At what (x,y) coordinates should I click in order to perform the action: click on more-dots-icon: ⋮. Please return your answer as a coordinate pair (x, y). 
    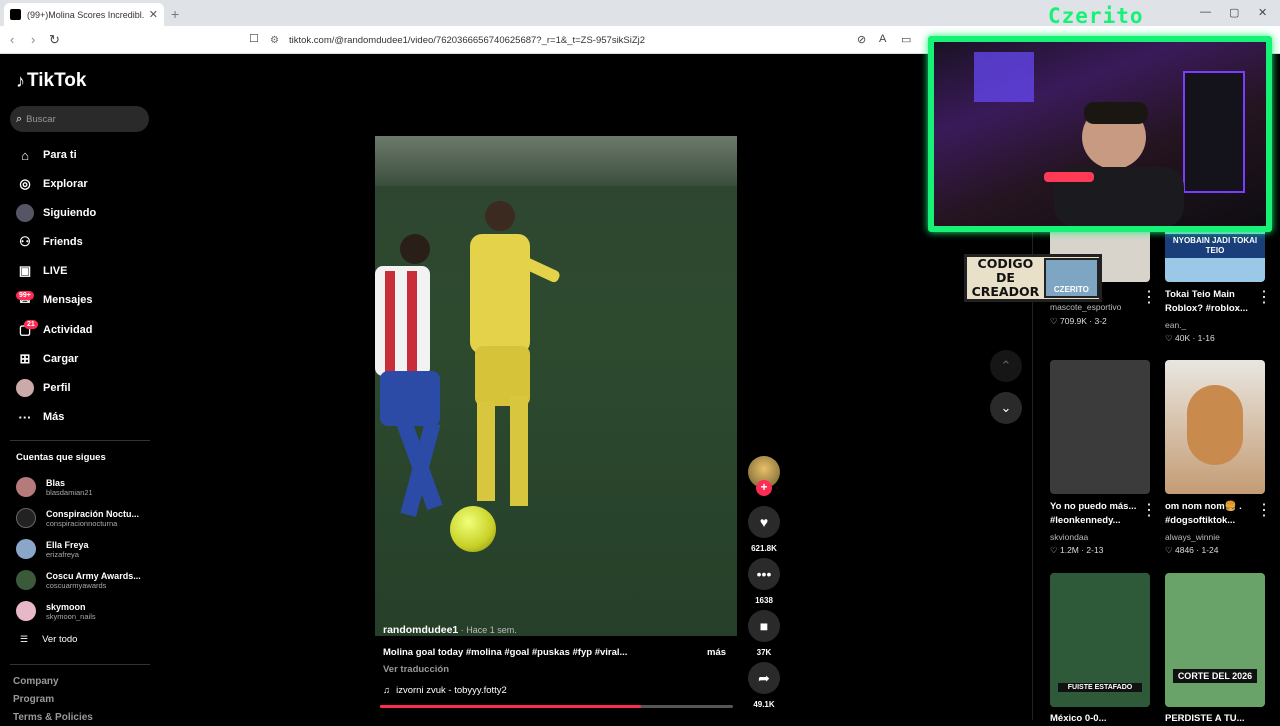
    Looking at the image, I should click on (1149, 297).